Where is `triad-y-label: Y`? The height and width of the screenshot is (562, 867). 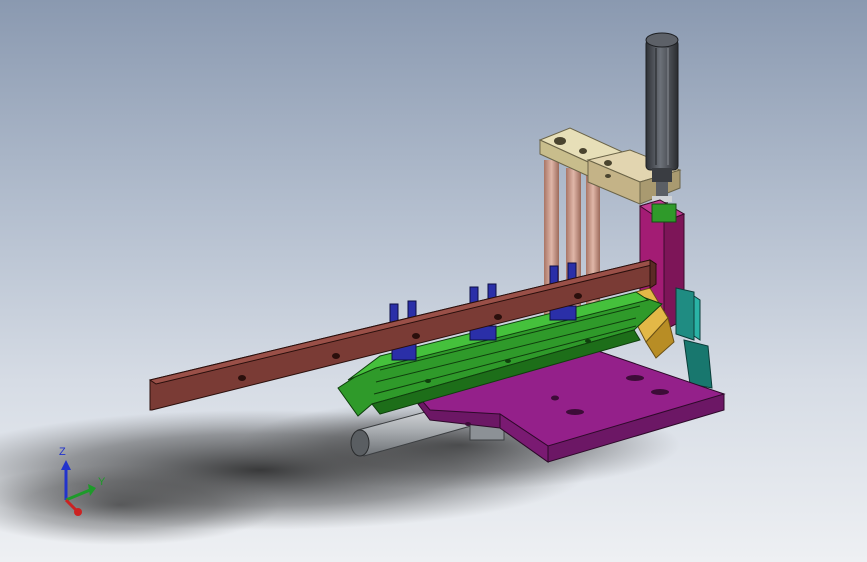 triad-y-label: Y is located at coordinates (102, 482).